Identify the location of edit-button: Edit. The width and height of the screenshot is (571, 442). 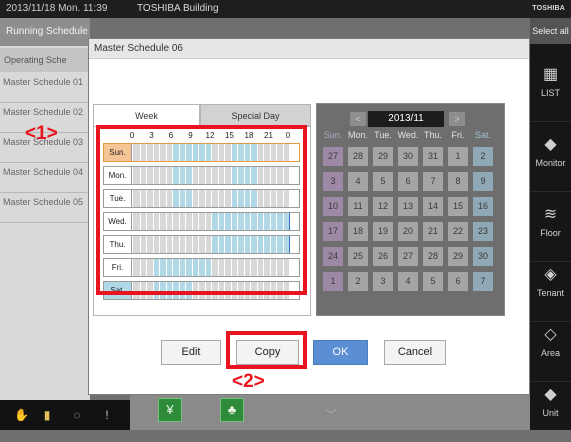
(191, 352).